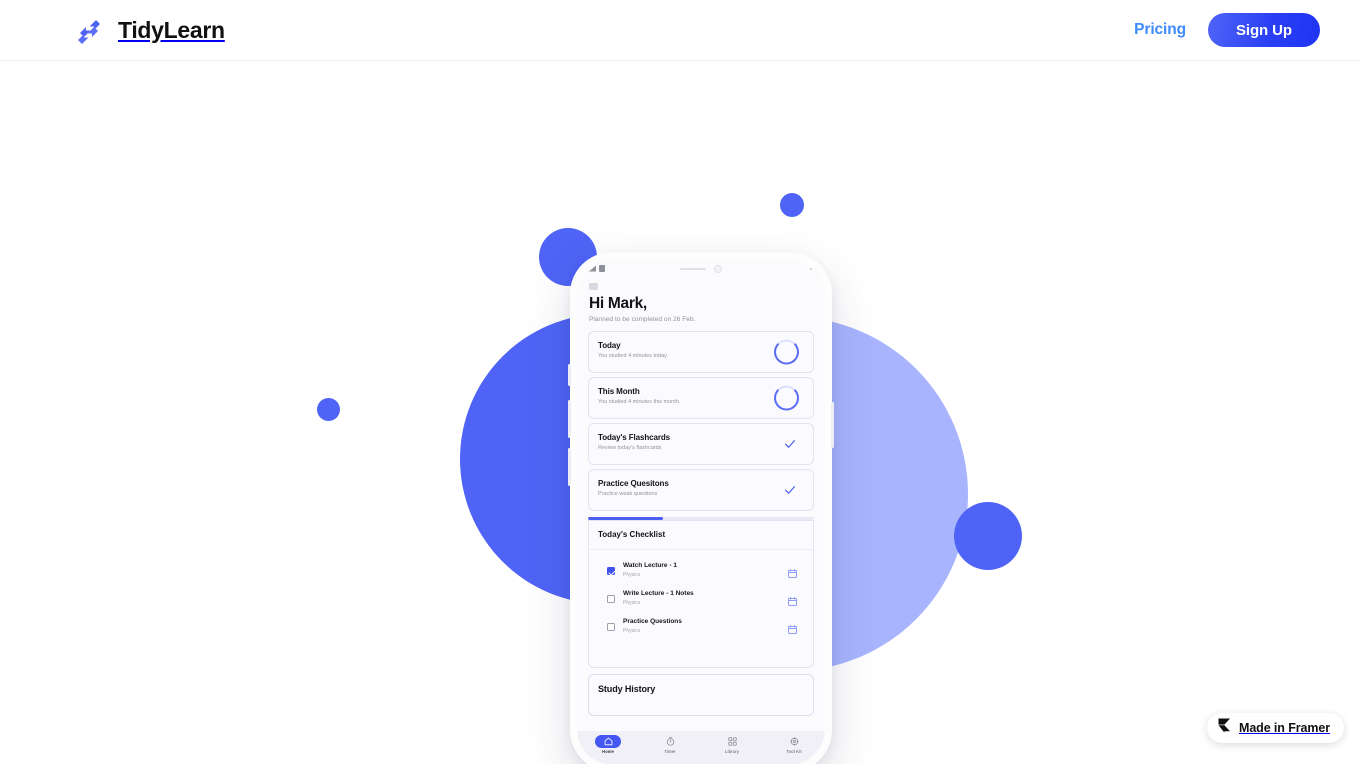 The image size is (1360, 764). I want to click on nav-item-timer: Timer, so click(670, 744).